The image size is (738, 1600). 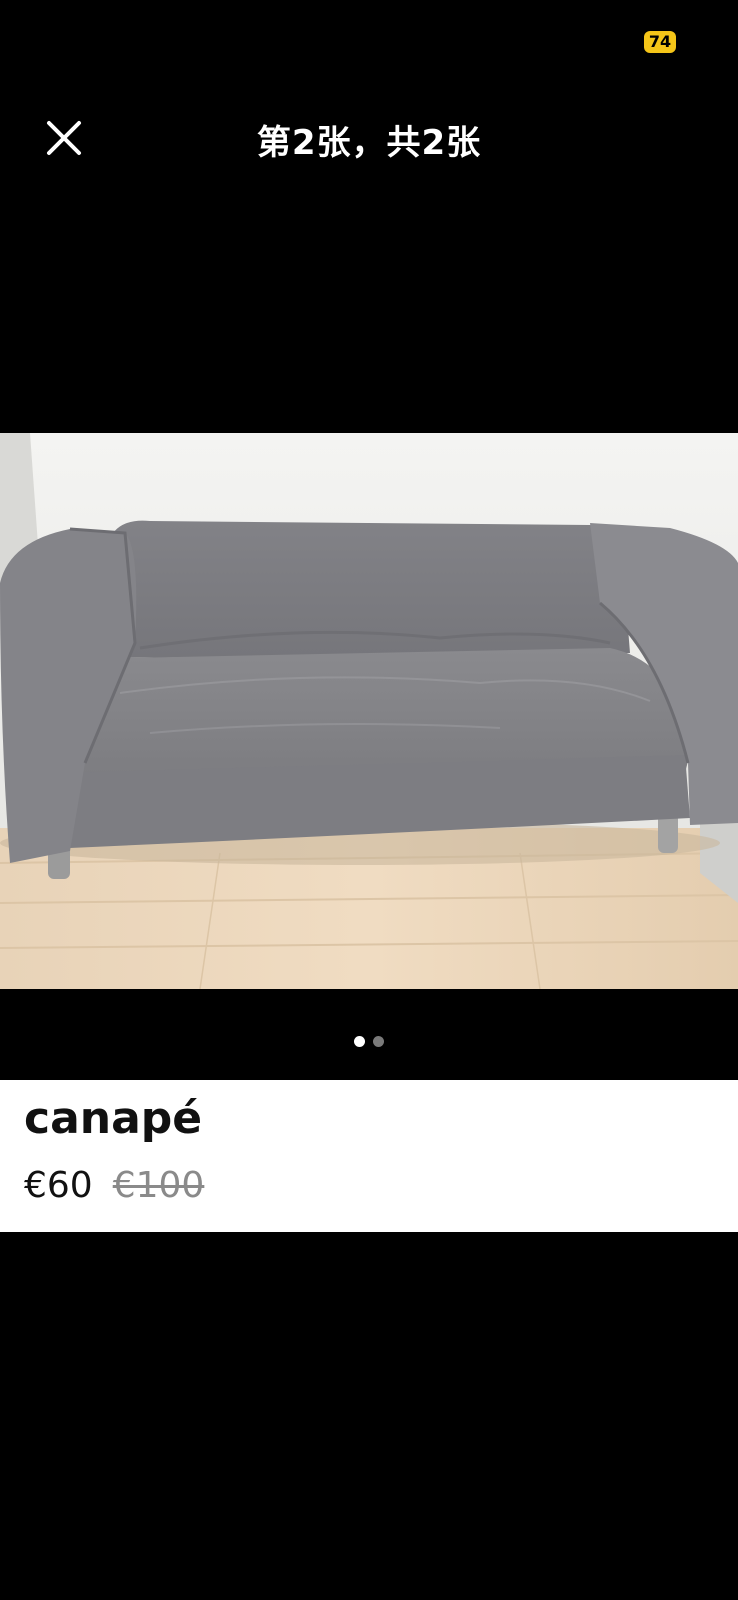 I want to click on current-price: €60, so click(x=58, y=1185).